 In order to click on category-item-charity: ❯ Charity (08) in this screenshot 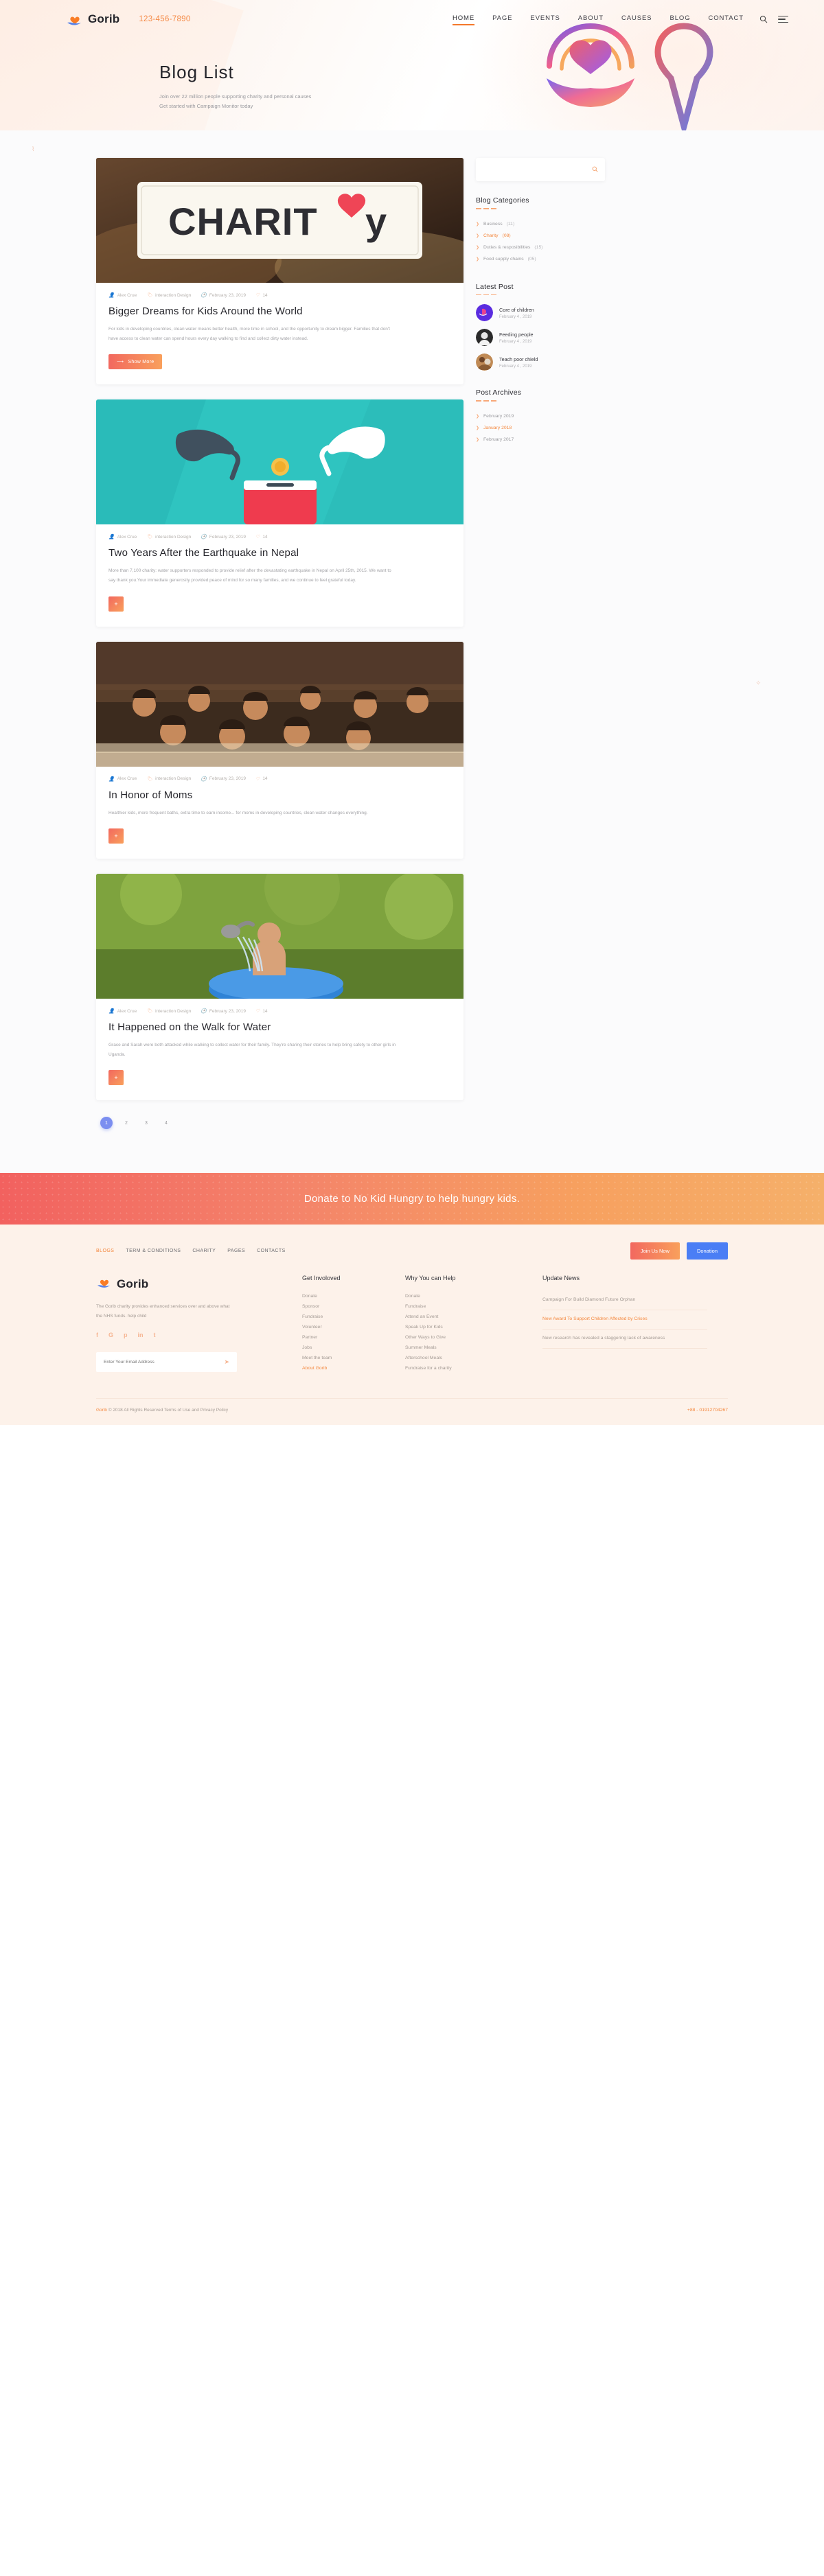, I will do `click(540, 236)`.